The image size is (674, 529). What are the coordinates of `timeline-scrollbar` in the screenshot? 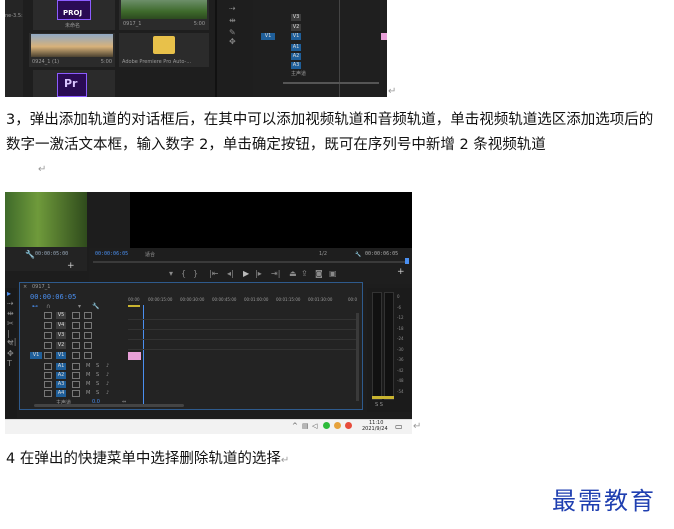 It's located at (109, 405).